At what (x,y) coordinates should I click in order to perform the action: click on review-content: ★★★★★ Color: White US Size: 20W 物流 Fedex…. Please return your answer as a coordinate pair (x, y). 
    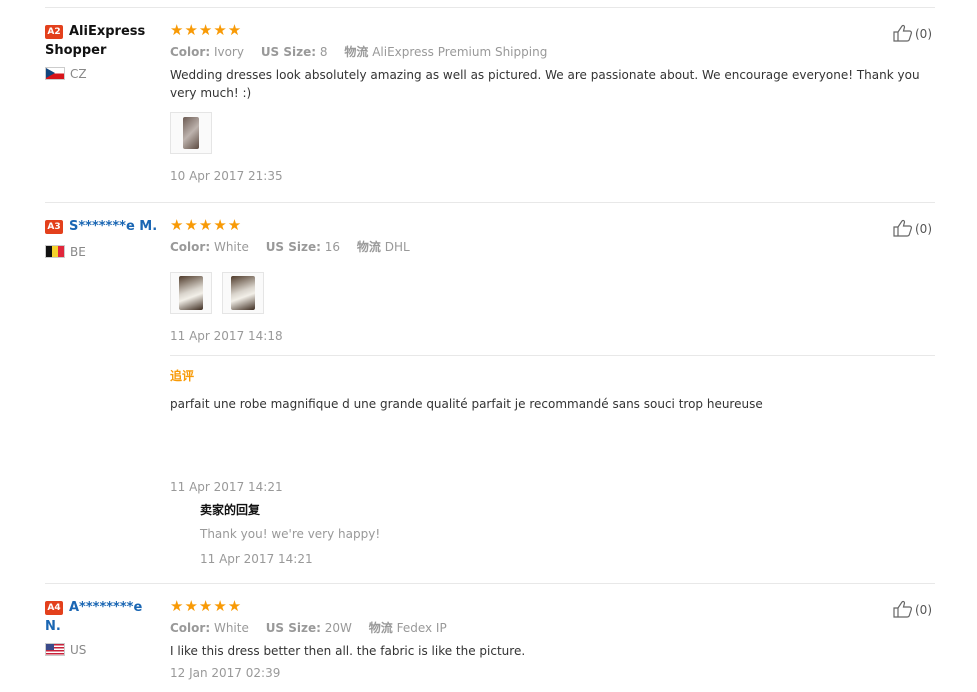
    Looking at the image, I should click on (552, 639).